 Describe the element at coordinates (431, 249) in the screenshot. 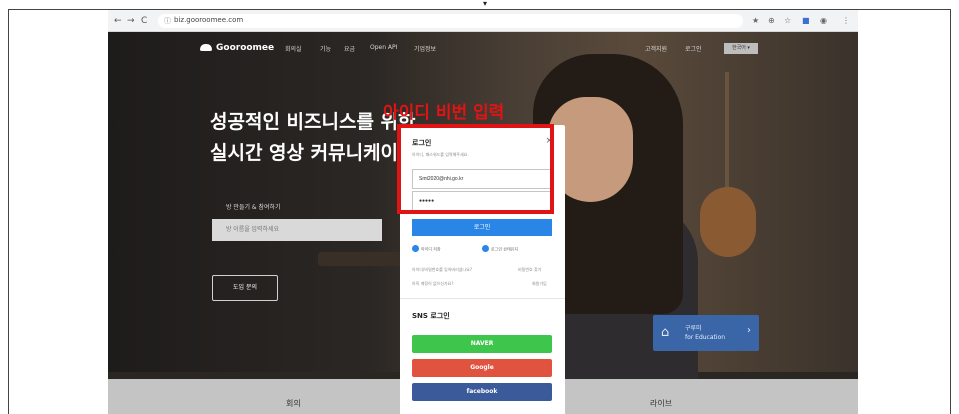

I see `remember-id-label: 아이디 저장` at that location.